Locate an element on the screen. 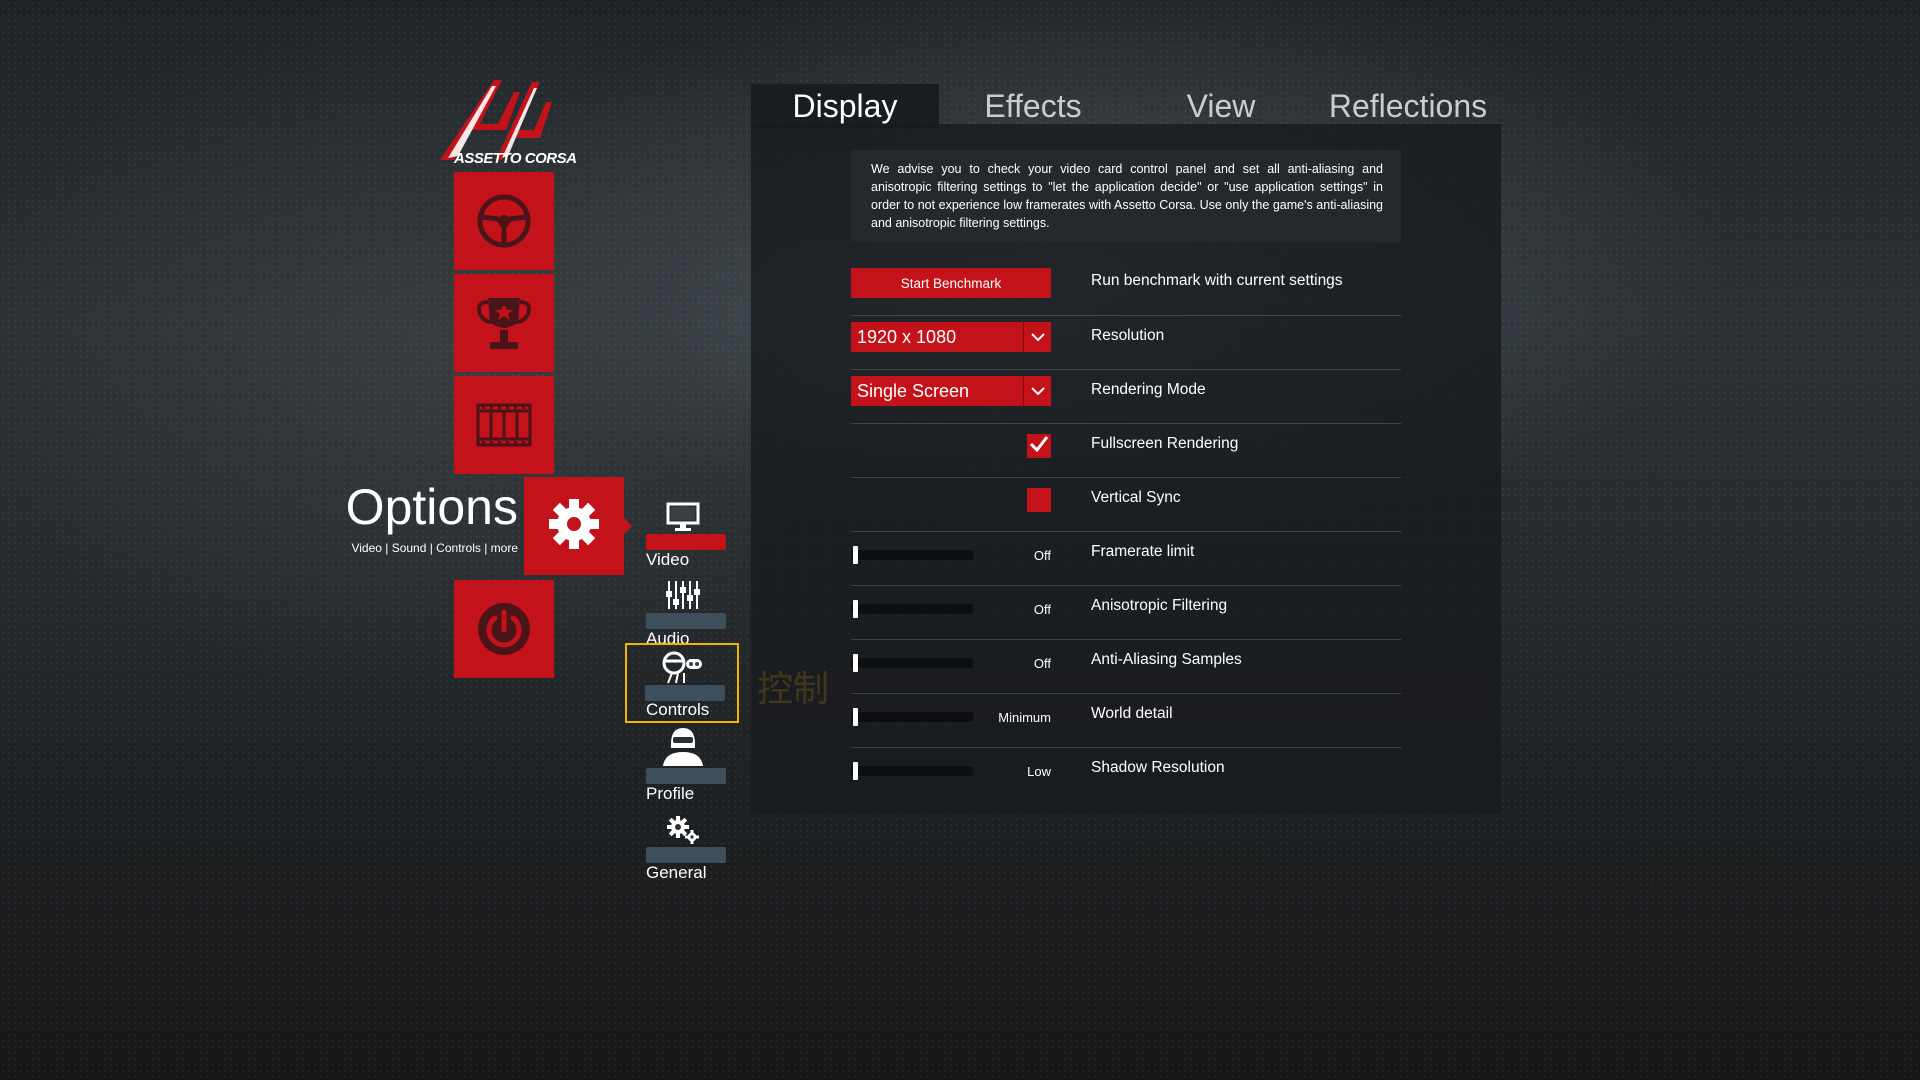 Image resolution: width=1920 pixels, height=1080 pixels. shadow-resolution-value: Low is located at coordinates (1039, 771).